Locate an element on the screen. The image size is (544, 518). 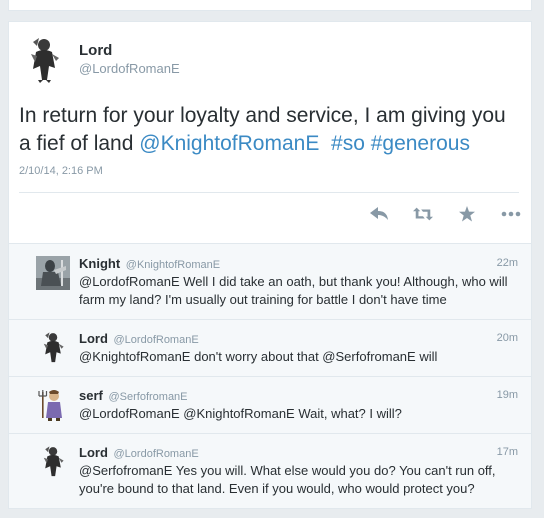
reply-header: serf @SerfofromanE is located at coordinates (133, 395).